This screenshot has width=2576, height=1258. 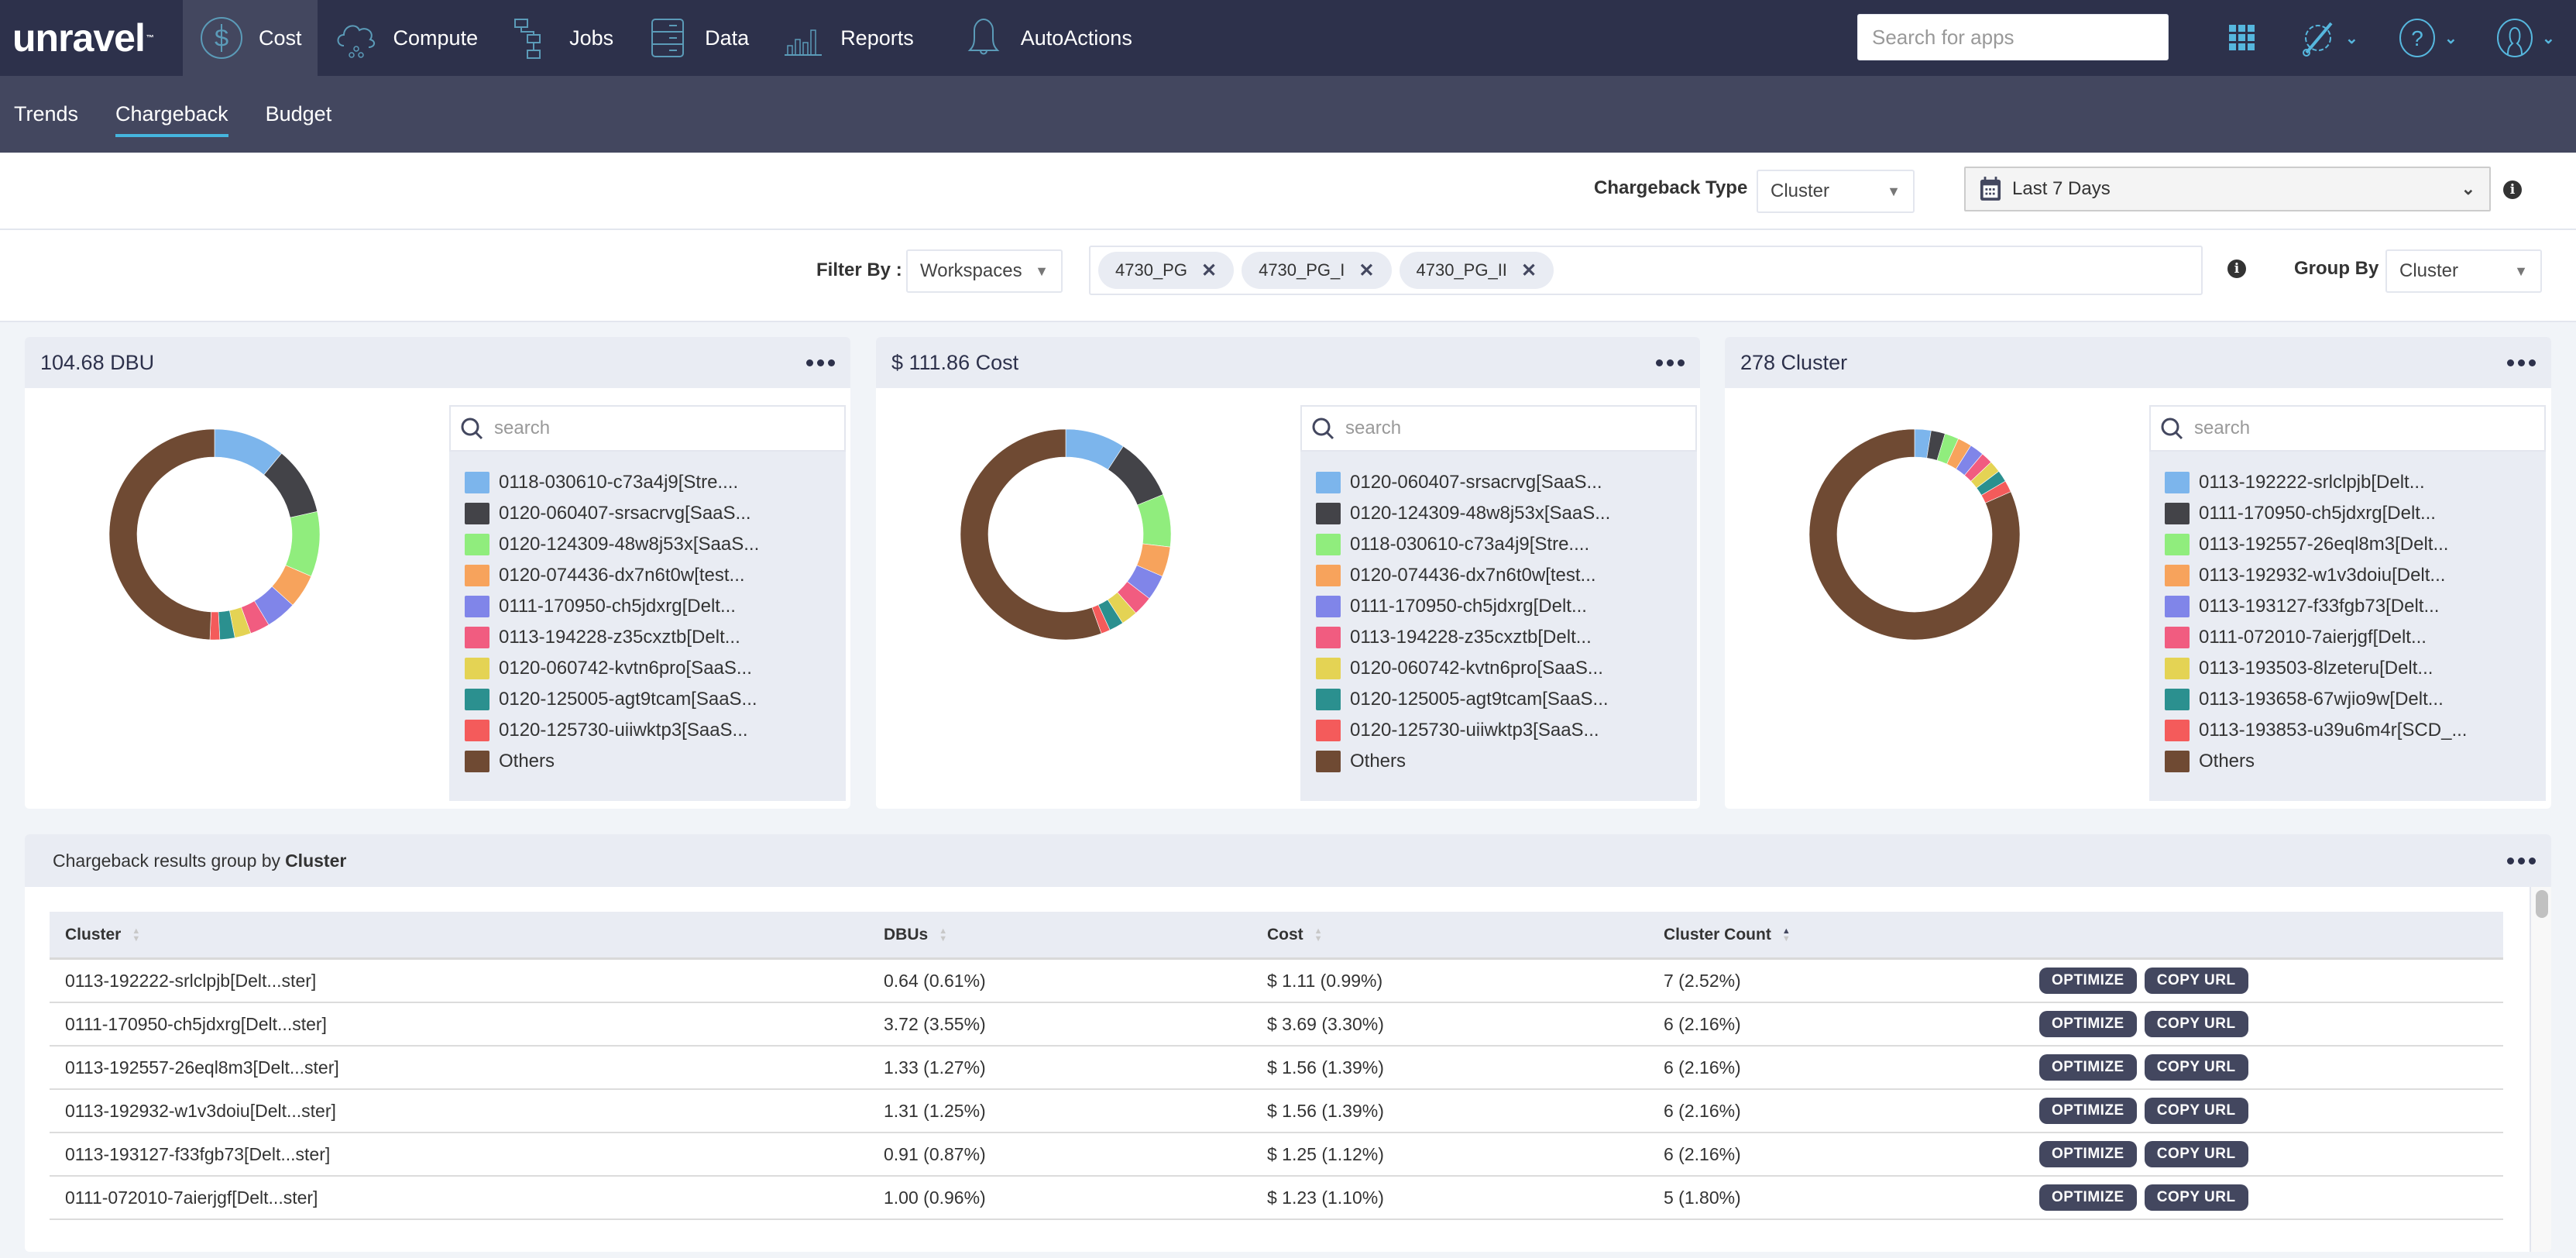 What do you see at coordinates (696, 38) in the screenshot?
I see `nav-data: Data` at bounding box center [696, 38].